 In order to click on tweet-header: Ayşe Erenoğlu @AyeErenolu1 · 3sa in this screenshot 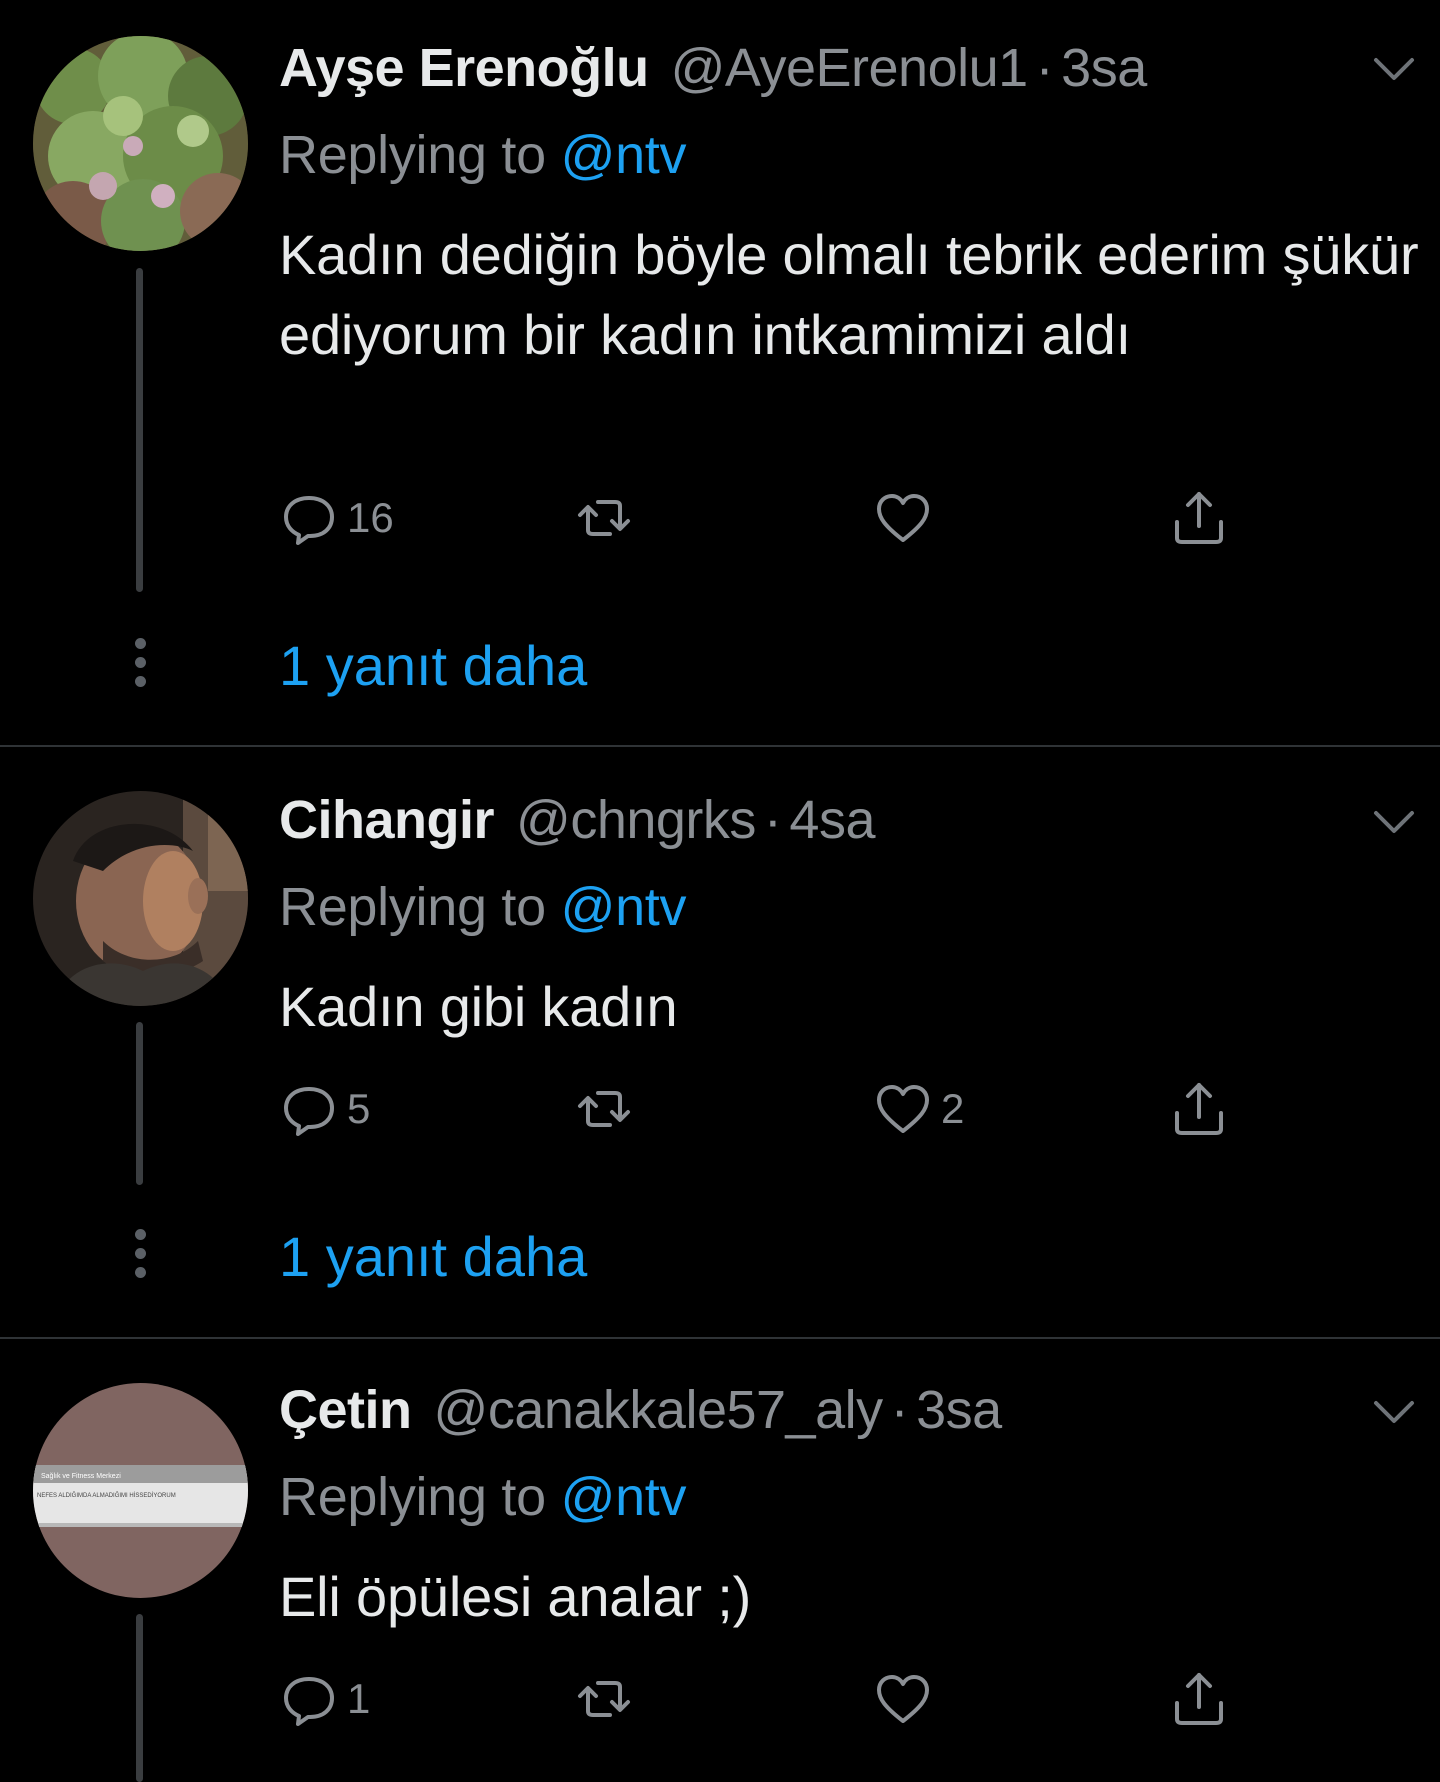, I will do `click(713, 68)`.